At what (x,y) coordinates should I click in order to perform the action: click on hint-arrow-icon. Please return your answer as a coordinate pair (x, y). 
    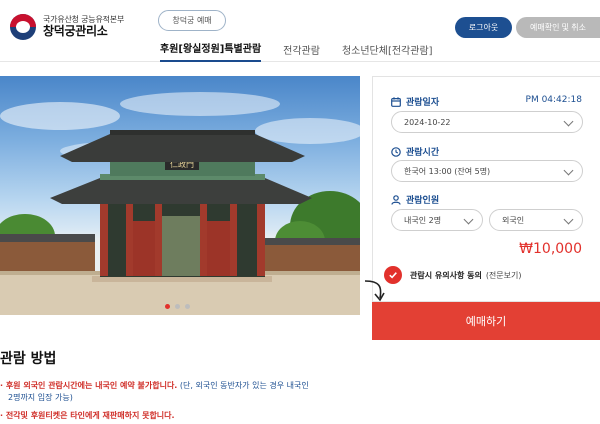
    Looking at the image, I should click on (374, 291).